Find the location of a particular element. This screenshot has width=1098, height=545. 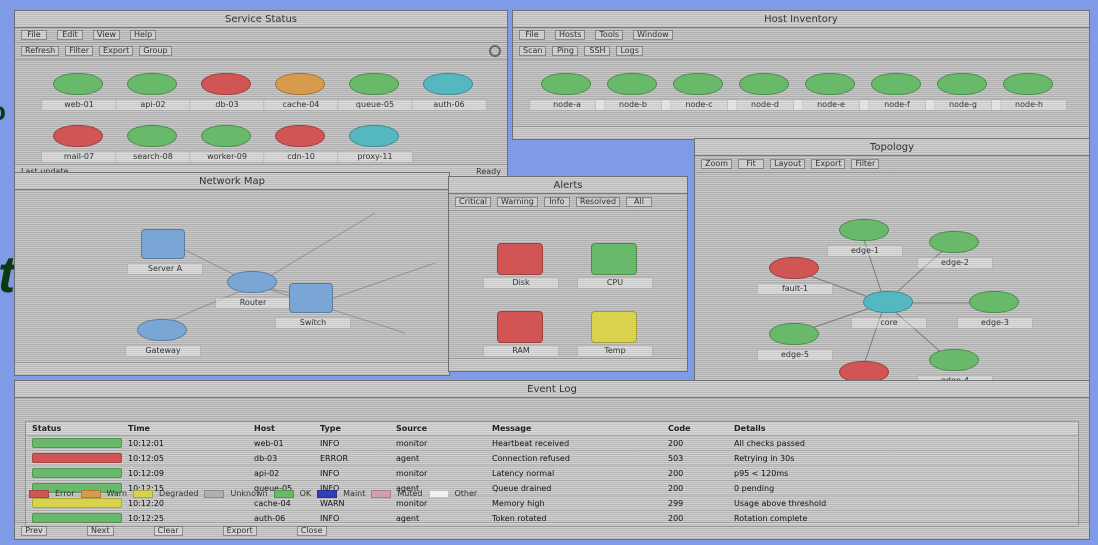

tab-resolved: Resolved is located at coordinates (598, 202).